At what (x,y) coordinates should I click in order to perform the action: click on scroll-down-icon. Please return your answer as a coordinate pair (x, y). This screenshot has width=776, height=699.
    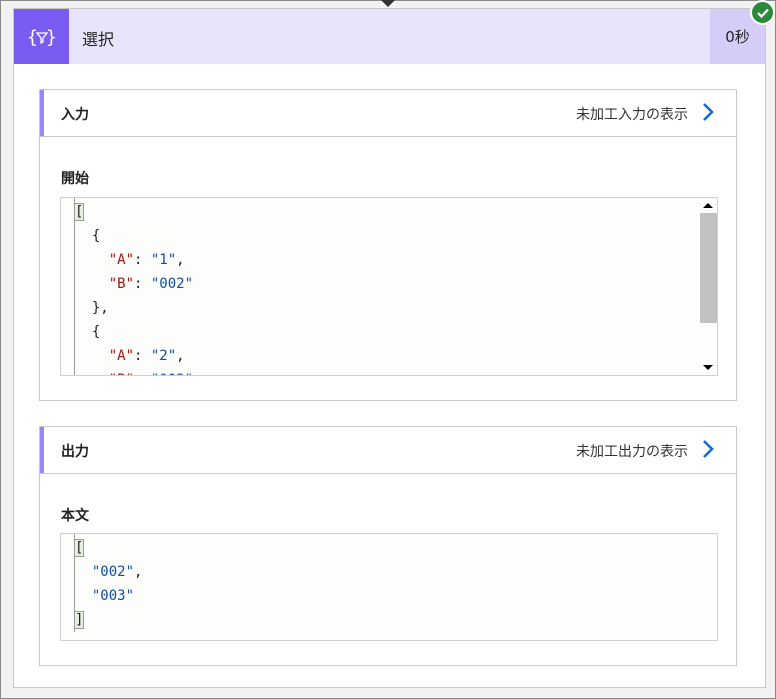
    Looking at the image, I should click on (708, 367).